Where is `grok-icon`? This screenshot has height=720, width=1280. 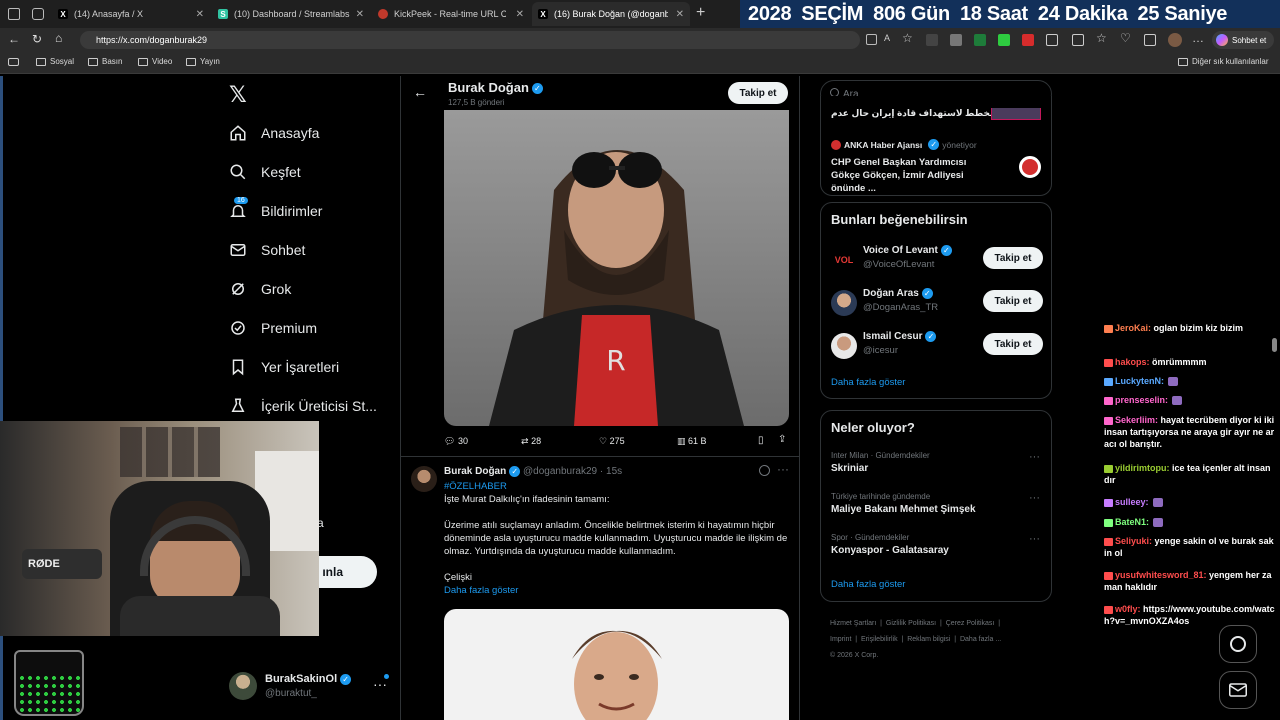 grok-icon is located at coordinates (764, 470).